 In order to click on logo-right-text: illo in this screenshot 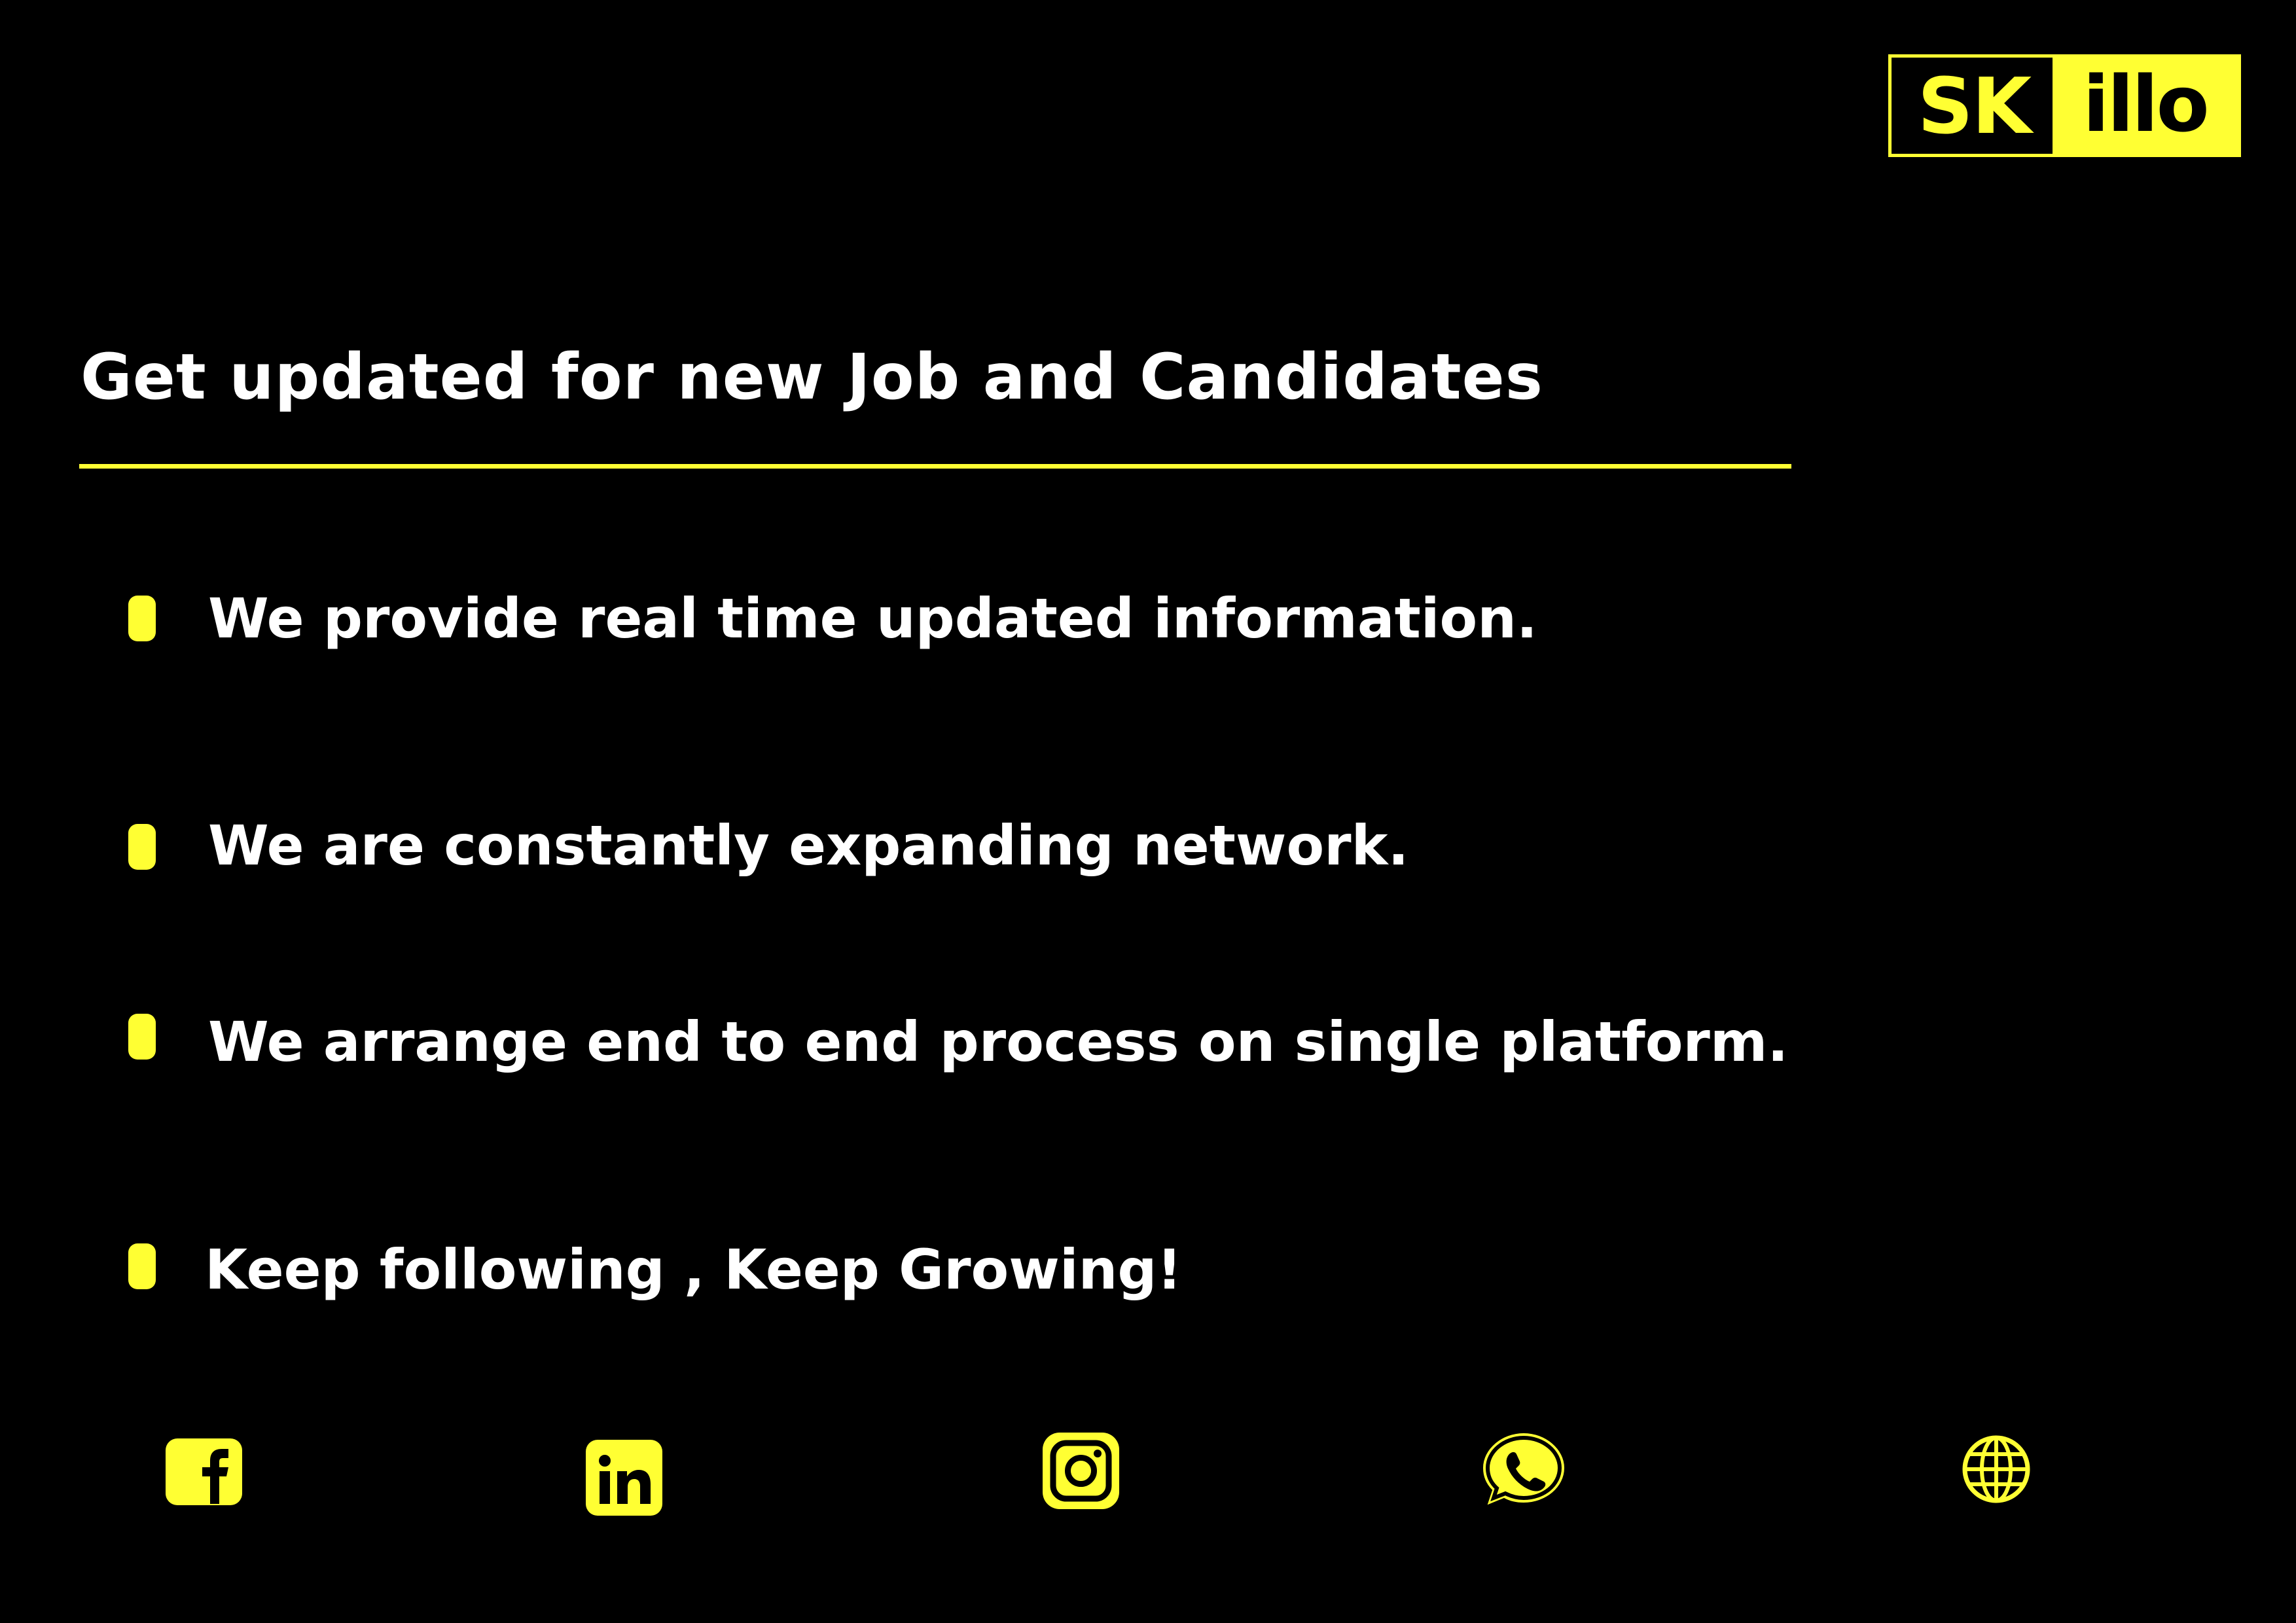, I will do `click(2145, 106)`.